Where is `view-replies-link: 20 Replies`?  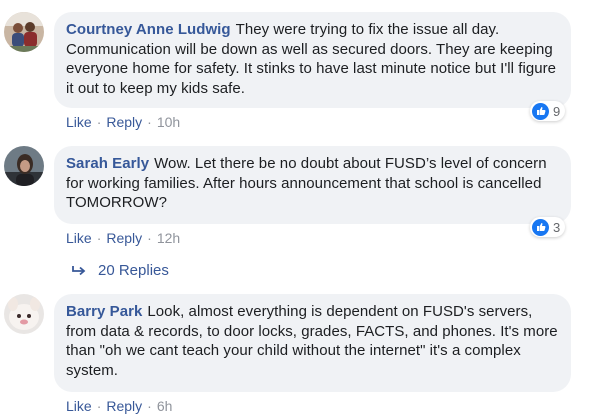 view-replies-link: 20 Replies is located at coordinates (120, 270).